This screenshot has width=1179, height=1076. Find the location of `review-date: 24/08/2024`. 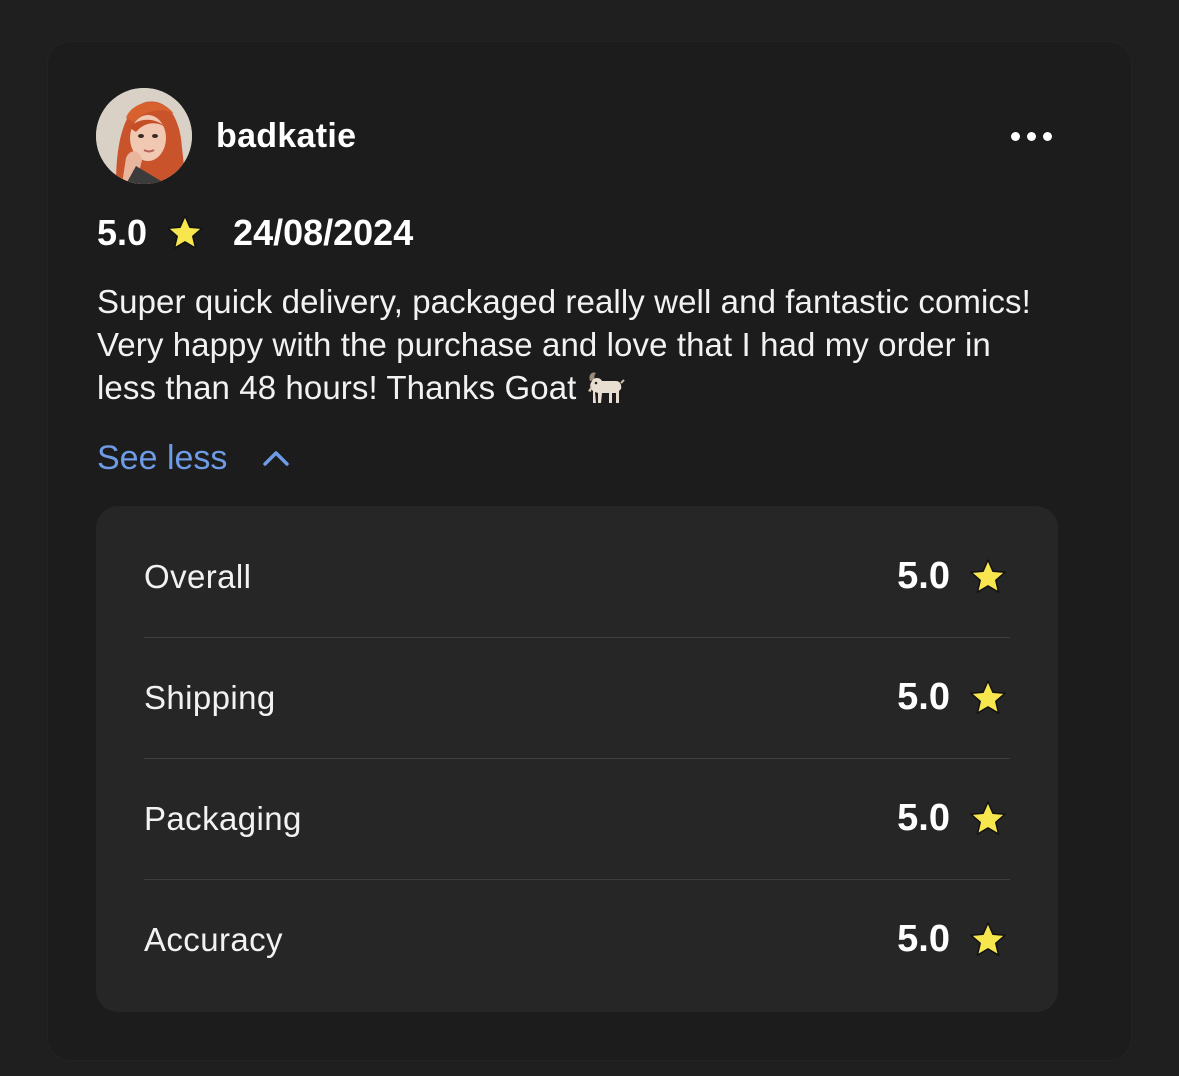

review-date: 24/08/2024 is located at coordinates (323, 232).